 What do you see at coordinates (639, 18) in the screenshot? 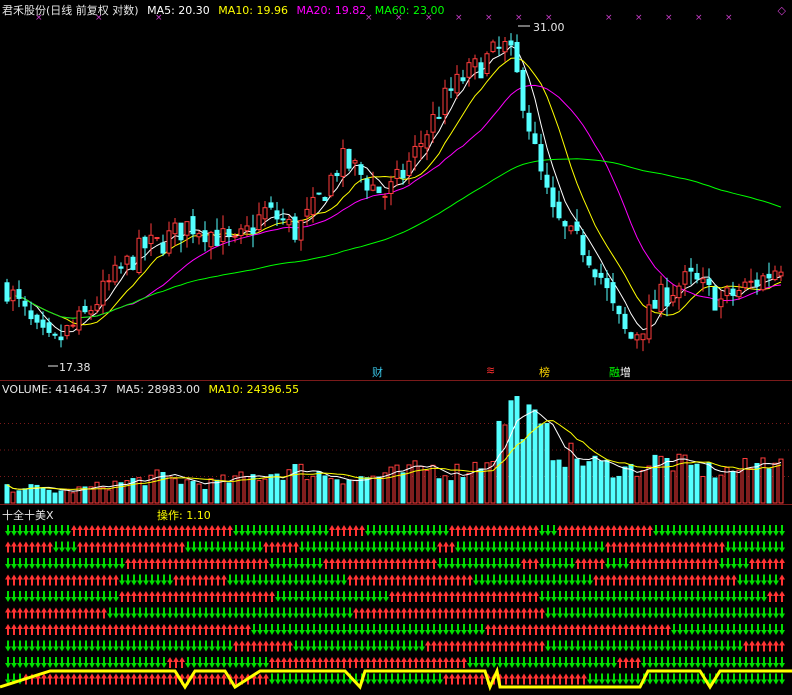
I see `signal-x-marker: ×` at bounding box center [639, 18].